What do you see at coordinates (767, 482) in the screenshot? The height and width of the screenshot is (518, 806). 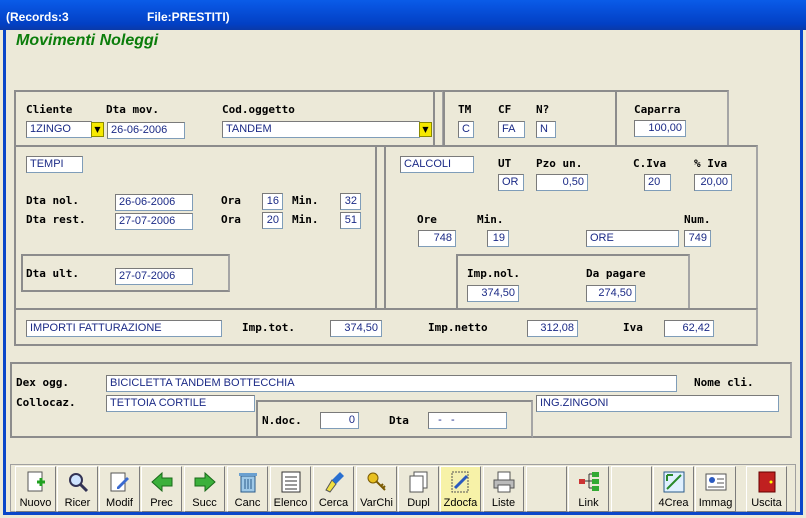 I see `exit-door-icon` at bounding box center [767, 482].